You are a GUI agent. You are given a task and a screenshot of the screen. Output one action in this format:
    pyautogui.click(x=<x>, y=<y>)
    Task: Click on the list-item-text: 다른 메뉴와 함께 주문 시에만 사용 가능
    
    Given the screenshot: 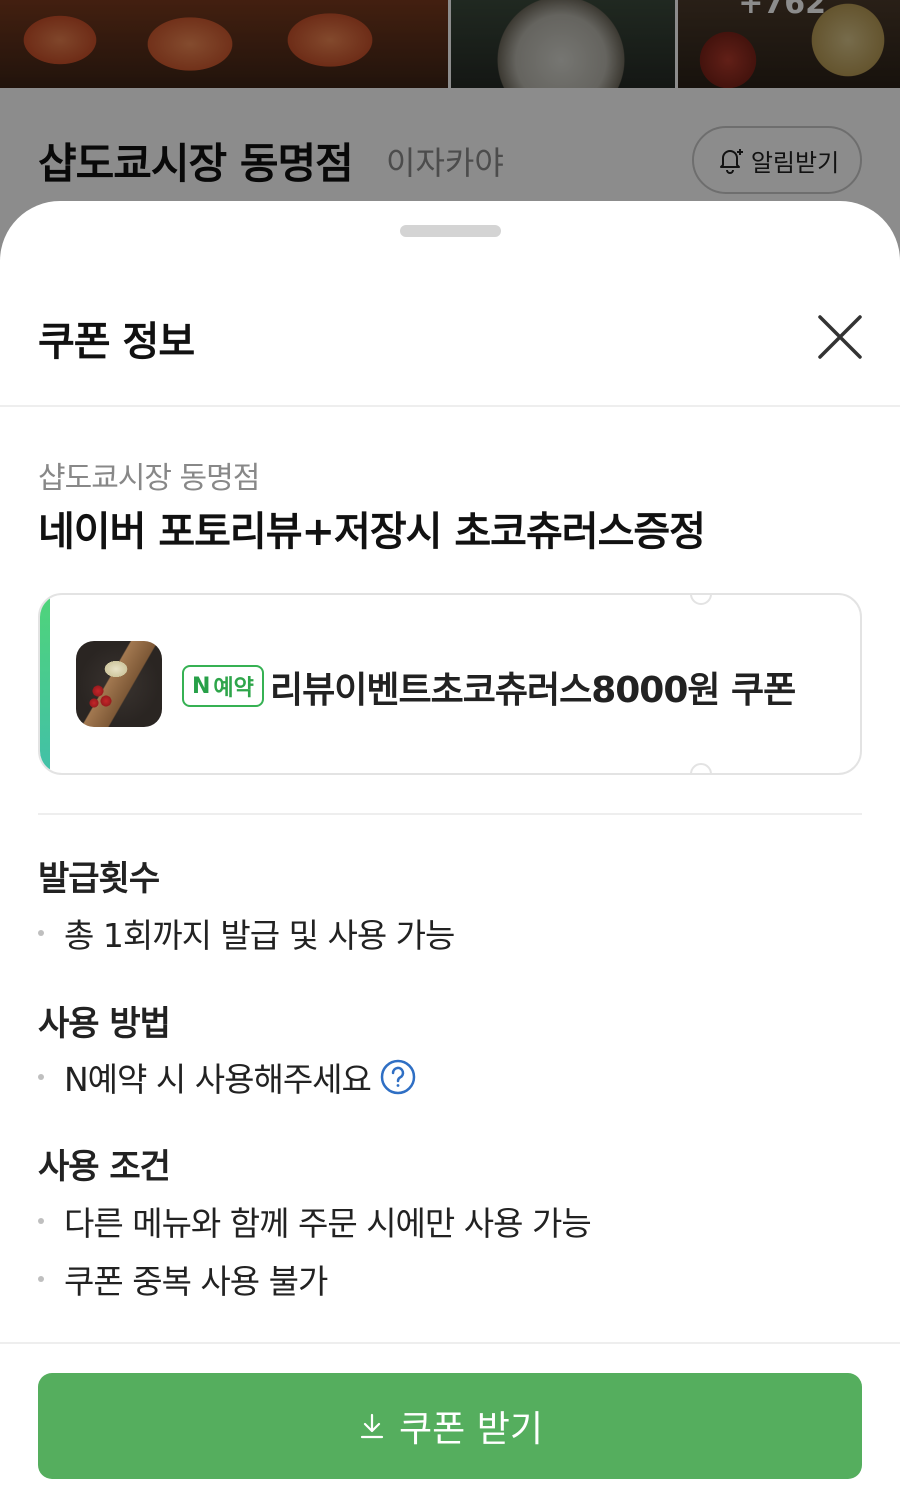 What is the action you would take?
    pyautogui.click(x=328, y=1223)
    